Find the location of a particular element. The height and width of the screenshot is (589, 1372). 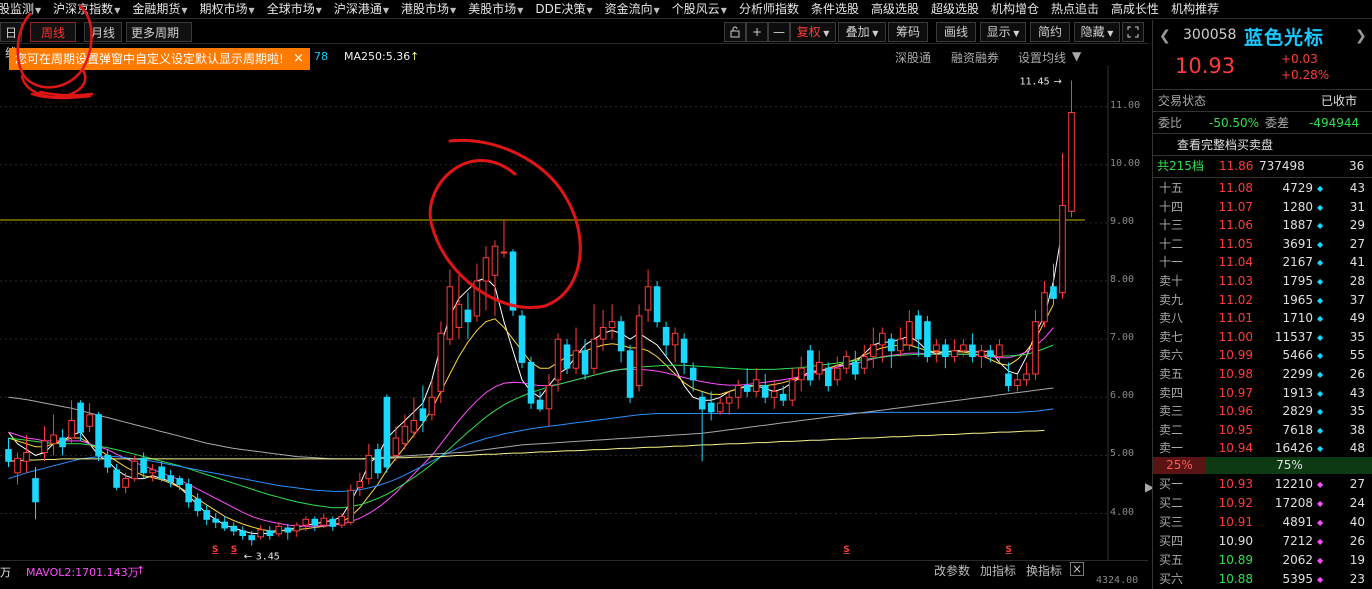

more-periods-dropdown: 更多周期 ▼ is located at coordinates (159, 40).